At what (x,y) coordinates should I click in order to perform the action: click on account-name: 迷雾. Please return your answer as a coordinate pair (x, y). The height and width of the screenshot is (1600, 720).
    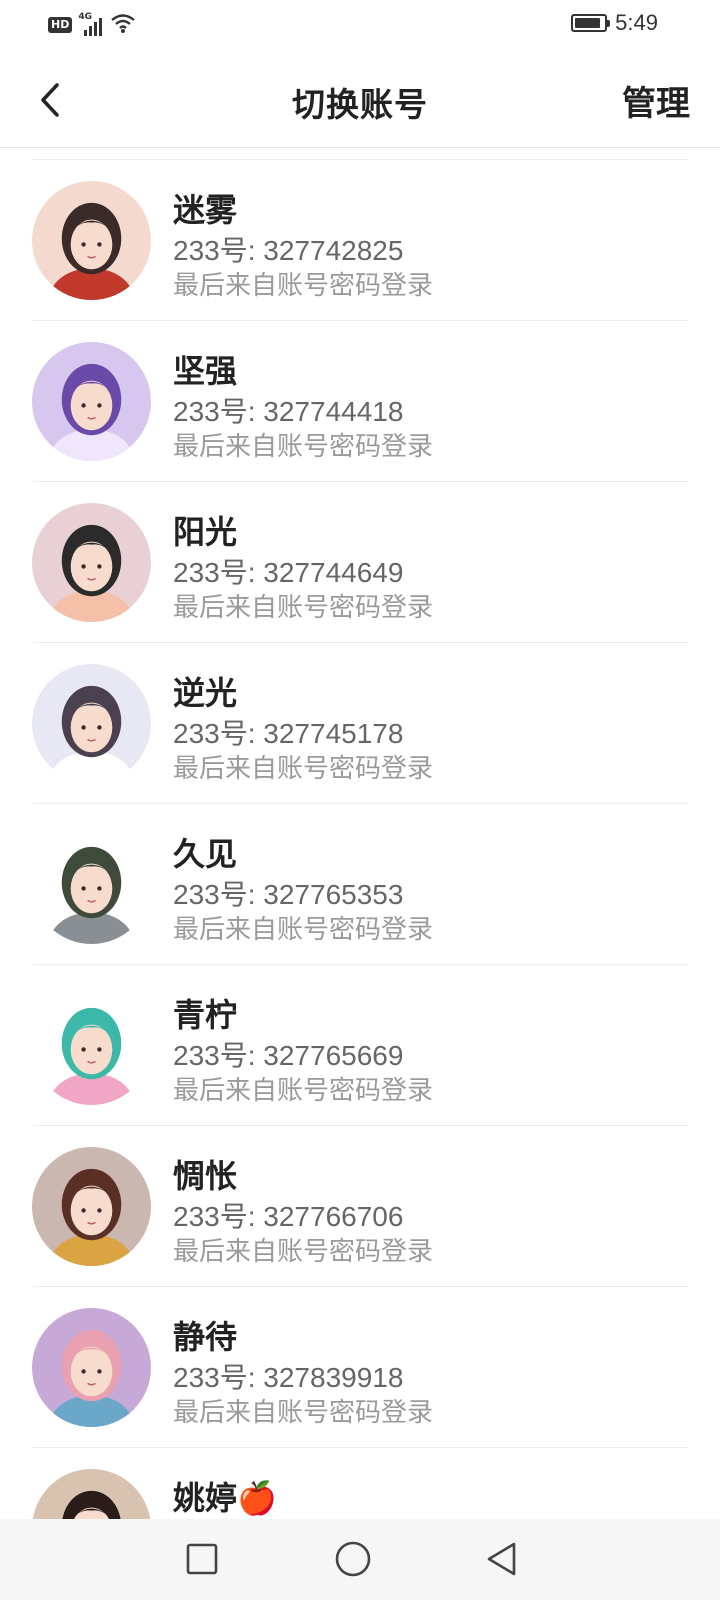
    Looking at the image, I should click on (205, 210).